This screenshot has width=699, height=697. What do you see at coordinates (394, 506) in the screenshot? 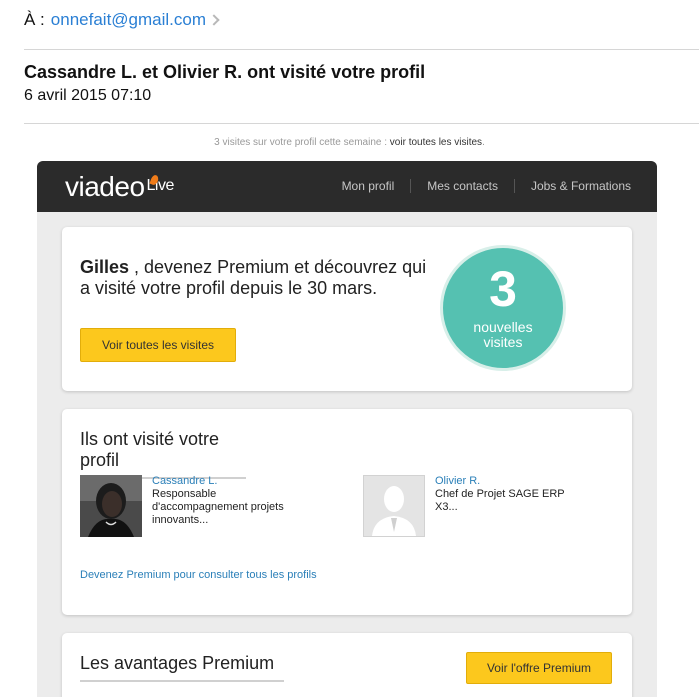
I see `avatar-placeholder-icon` at bounding box center [394, 506].